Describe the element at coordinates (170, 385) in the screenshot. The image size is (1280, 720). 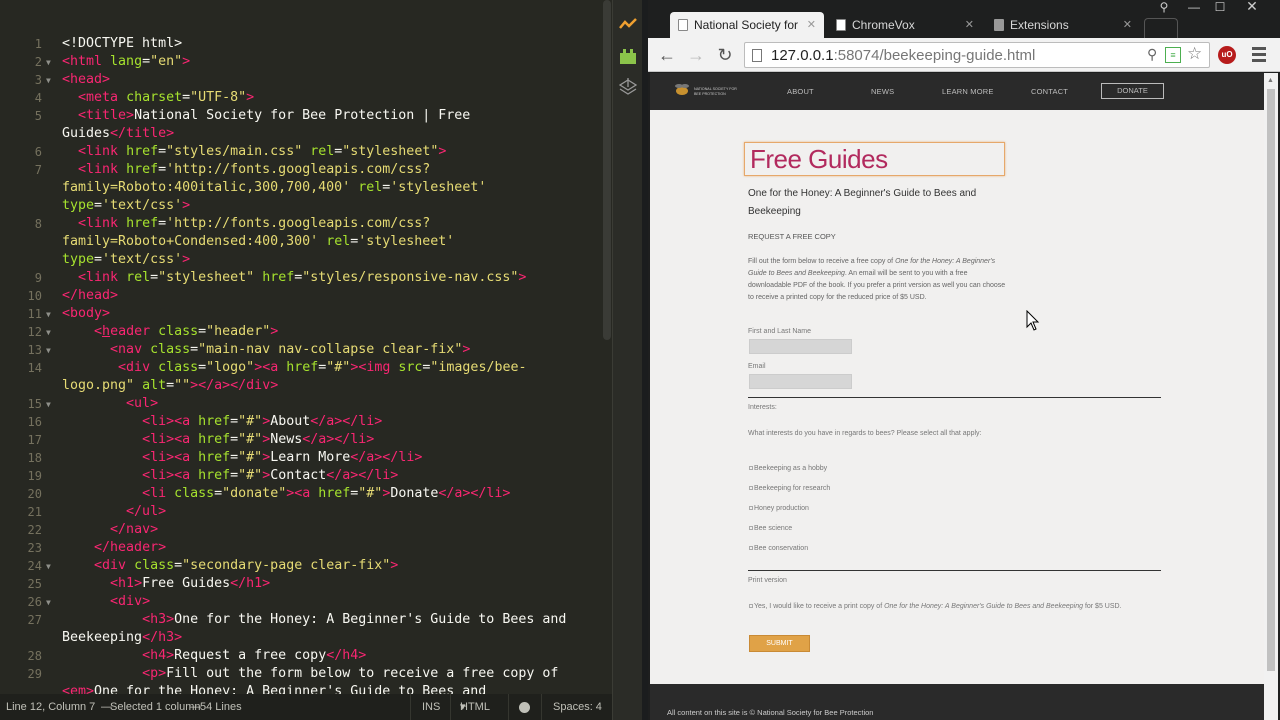
I see `code-text: logo.png" alt=""></a></div>` at that location.